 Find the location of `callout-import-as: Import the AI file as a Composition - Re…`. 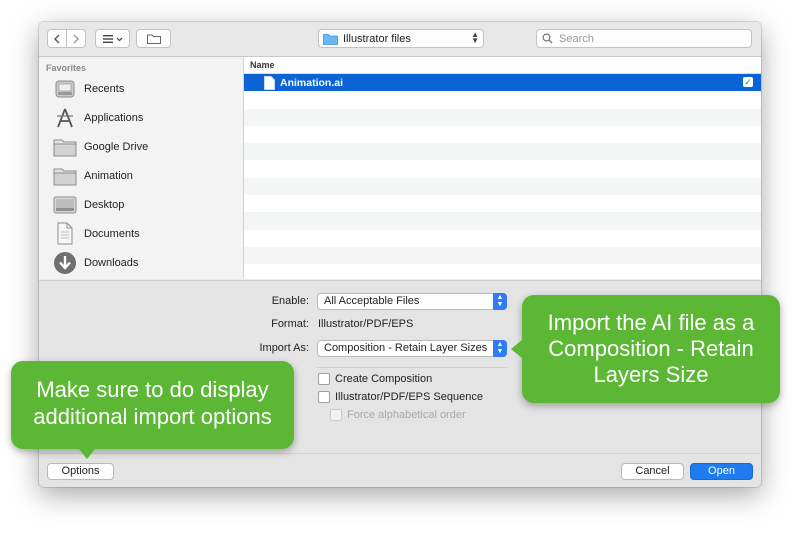

callout-import-as: Import the AI file as a Composition - Re… is located at coordinates (645, 349).